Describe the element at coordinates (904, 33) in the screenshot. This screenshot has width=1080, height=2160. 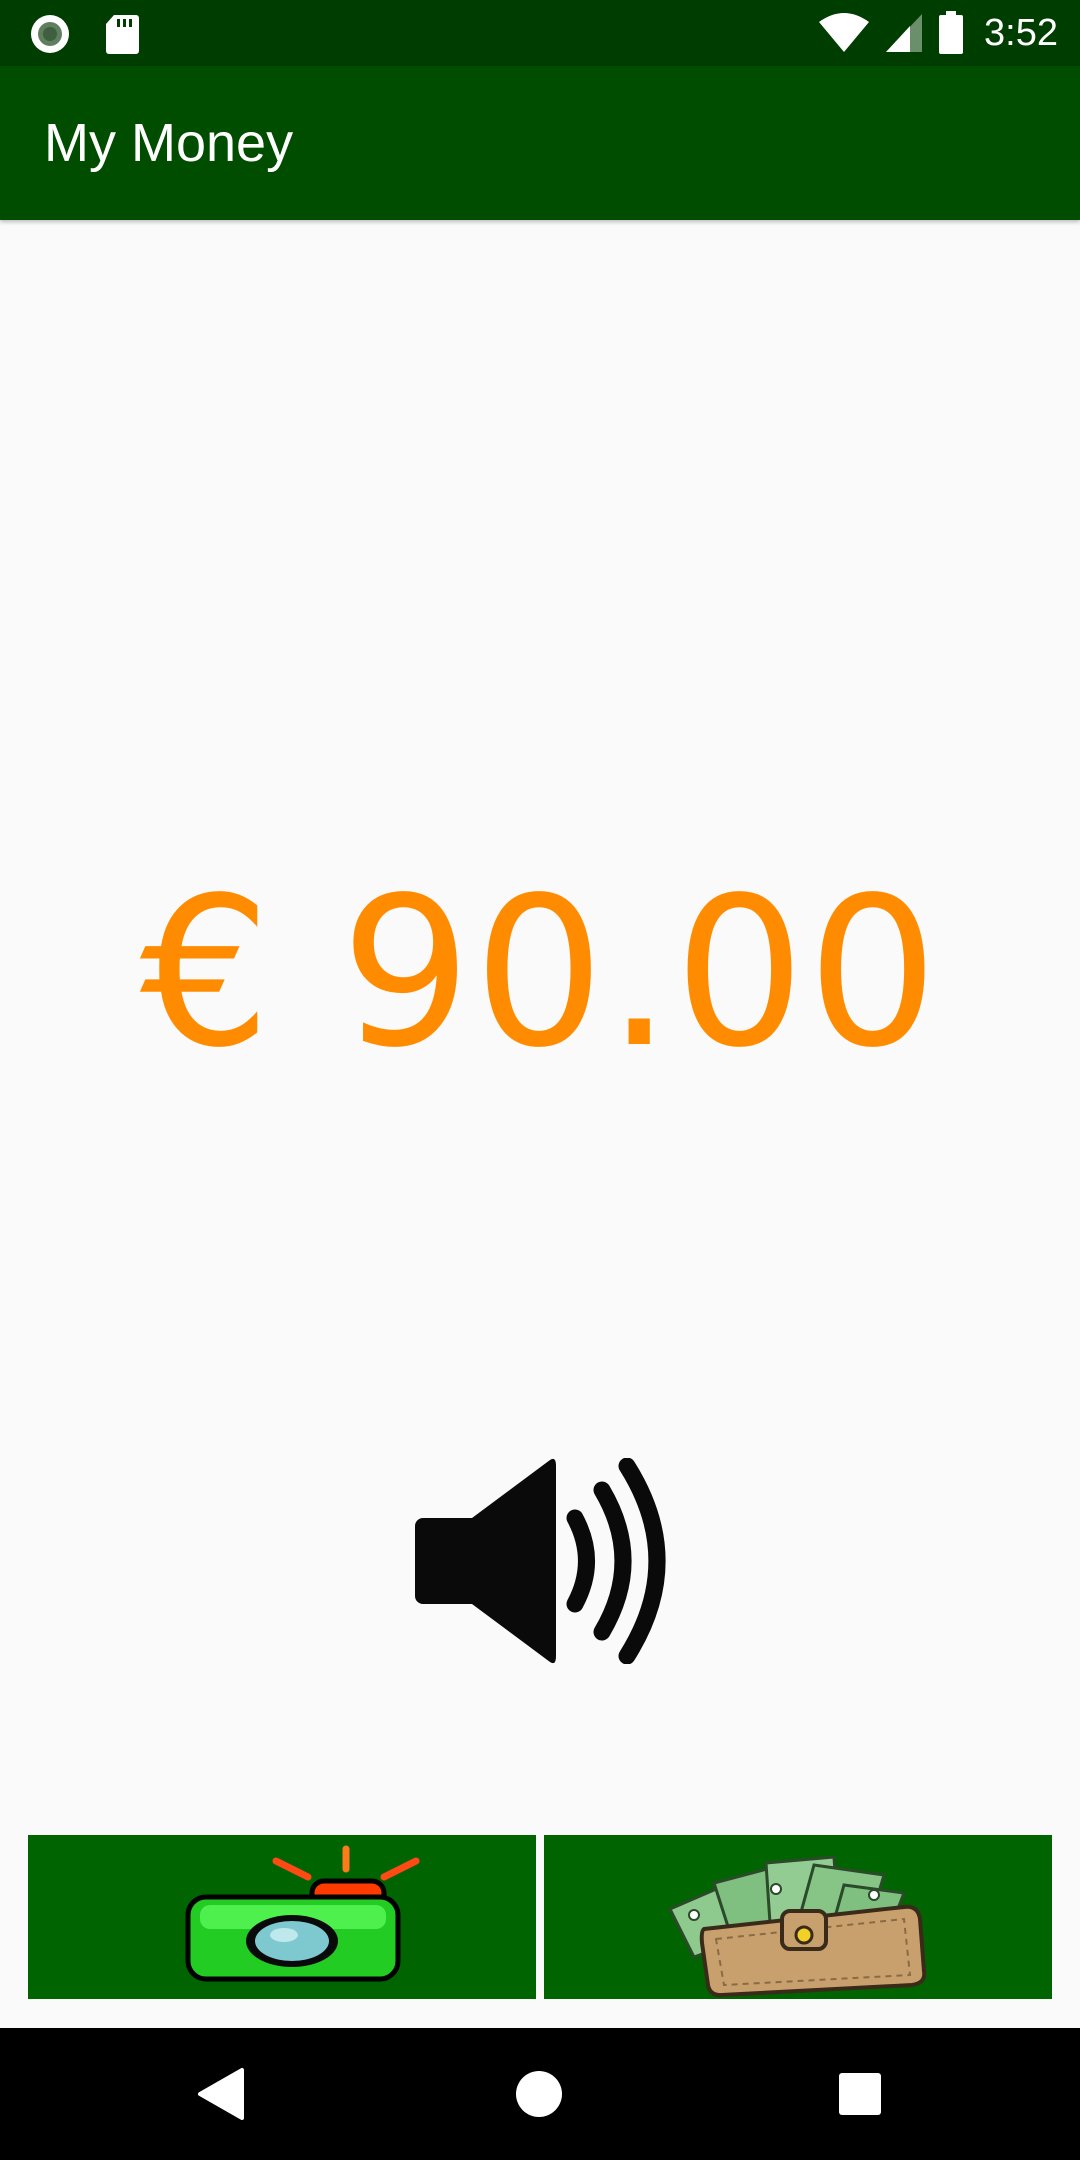
I see `cell-signal-icon` at that location.